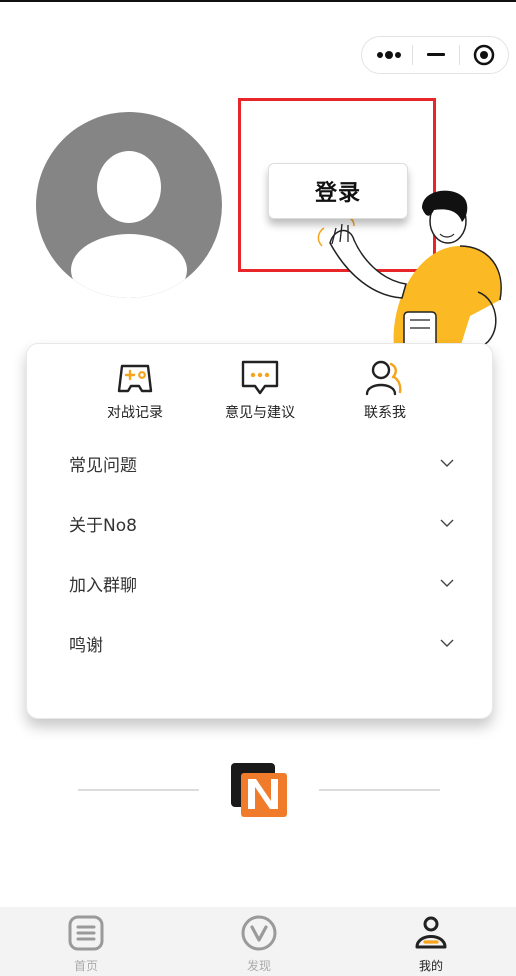  Describe the element at coordinates (138, 790) in the screenshot. I see `divider-left` at that location.